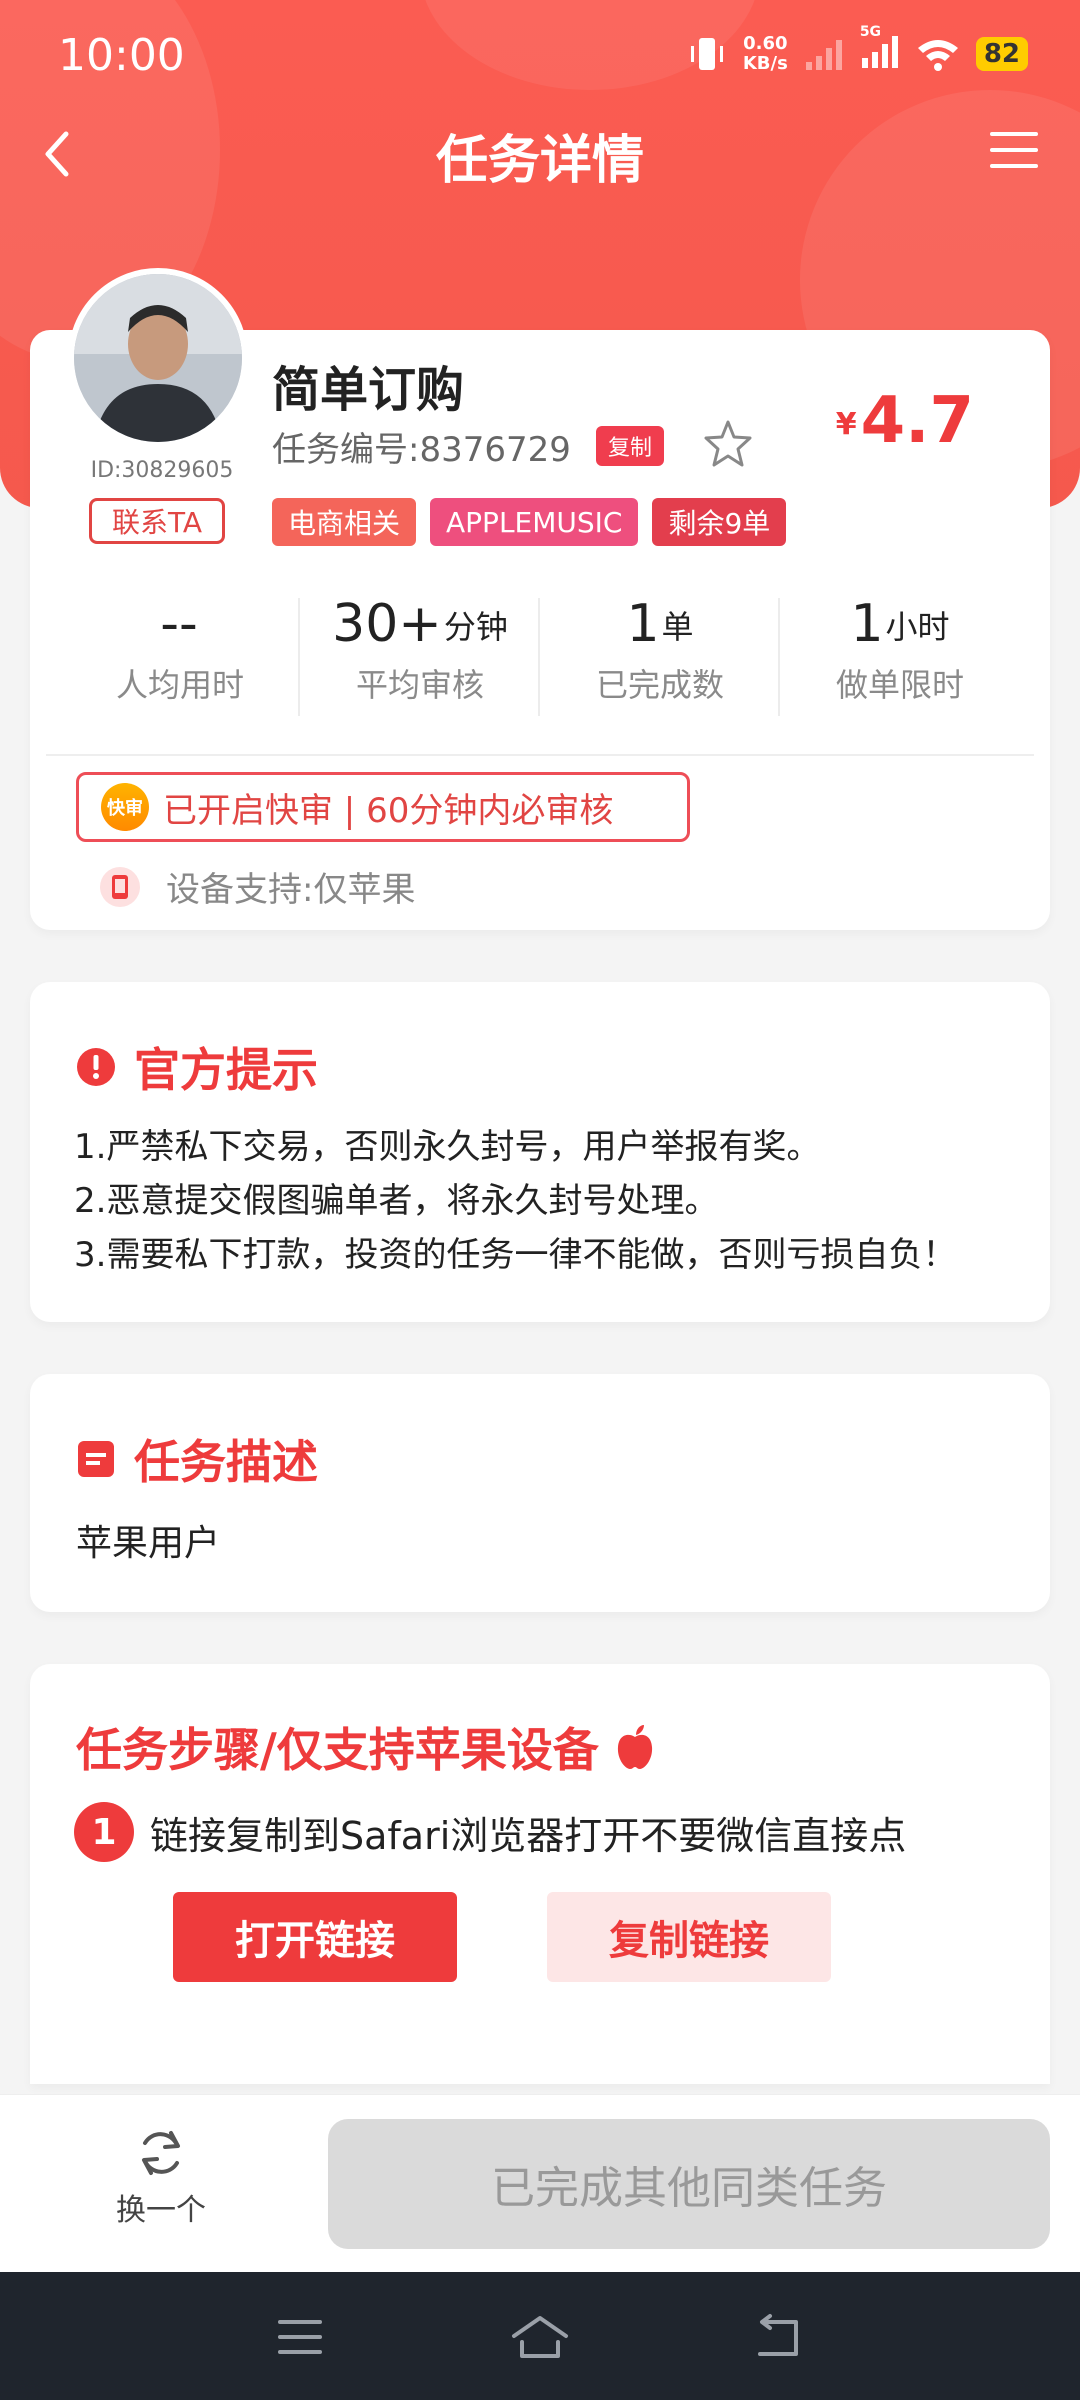 This screenshot has height=2400, width=1080. I want to click on document-icon, so click(96, 1459).